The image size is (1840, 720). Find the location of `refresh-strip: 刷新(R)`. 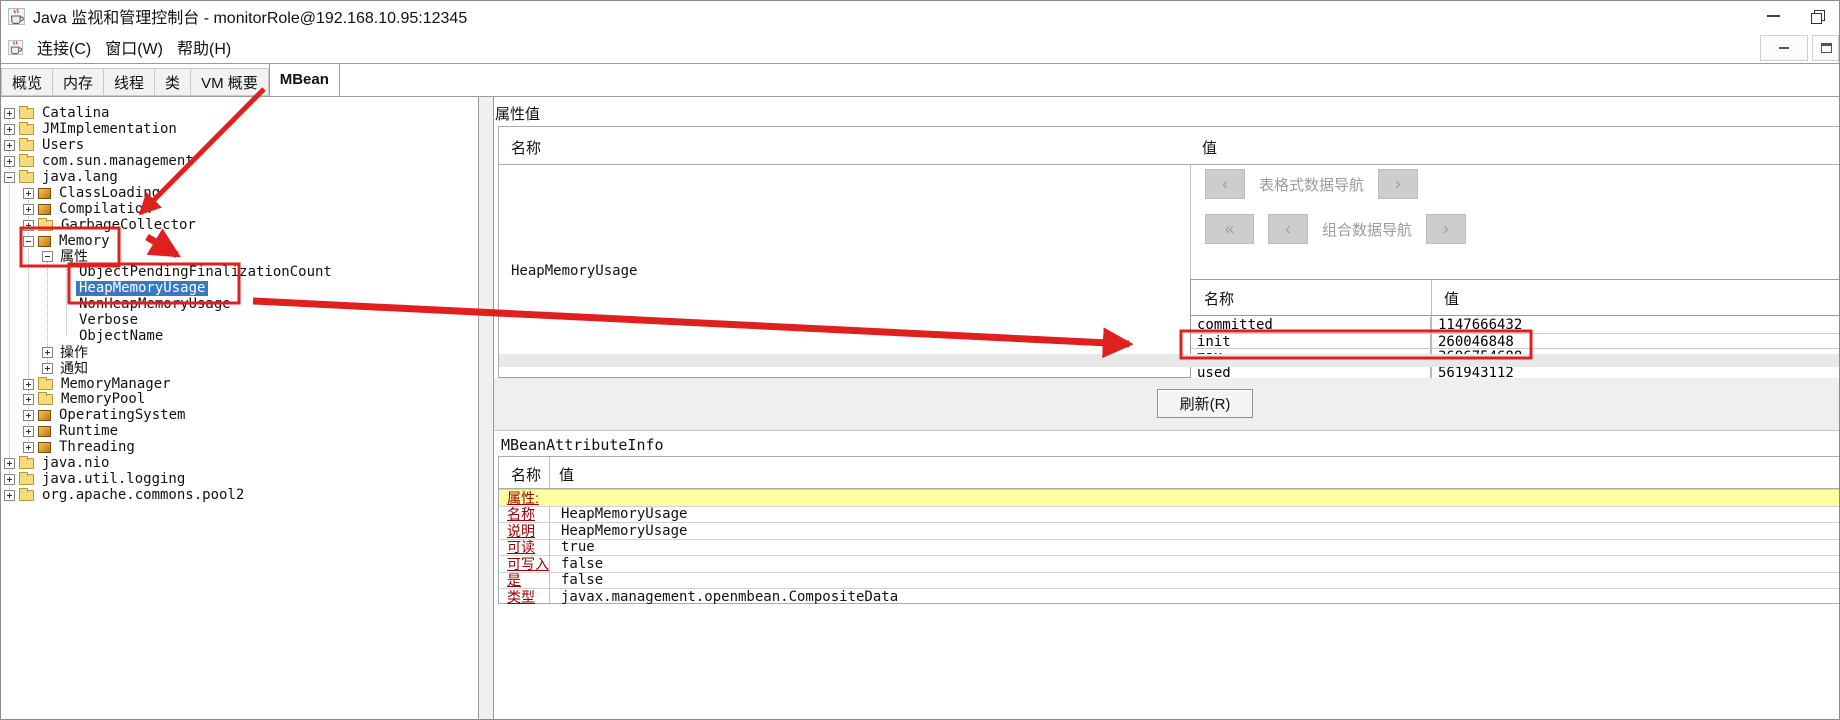

refresh-strip: 刷新(R) is located at coordinates (1166, 404).